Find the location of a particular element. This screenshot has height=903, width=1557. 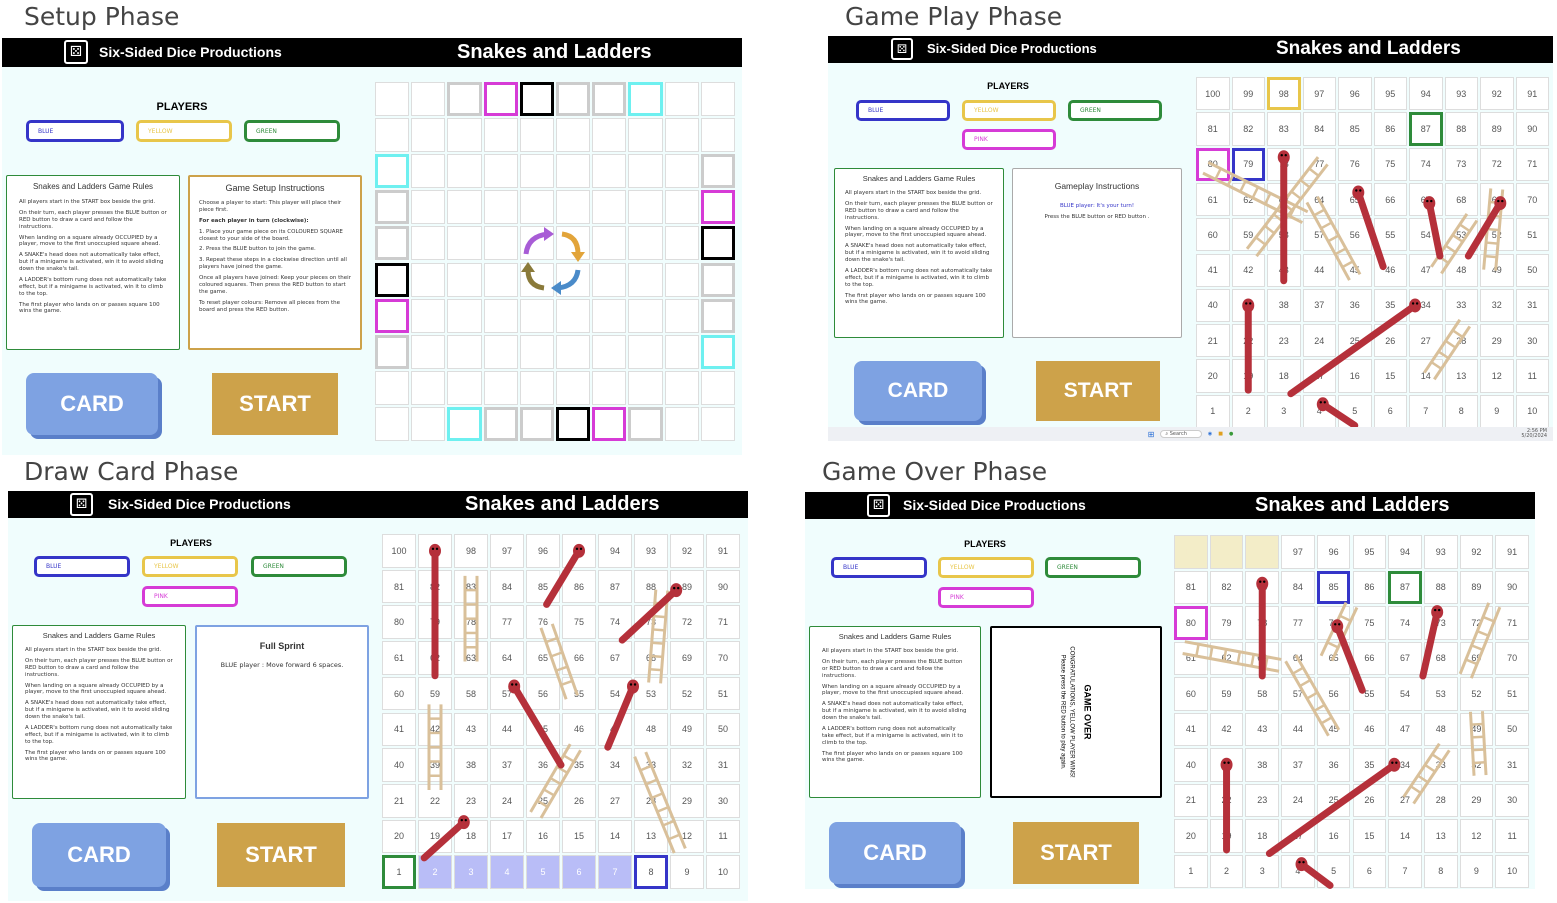

board-square: 97 is located at coordinates (1319, 94).